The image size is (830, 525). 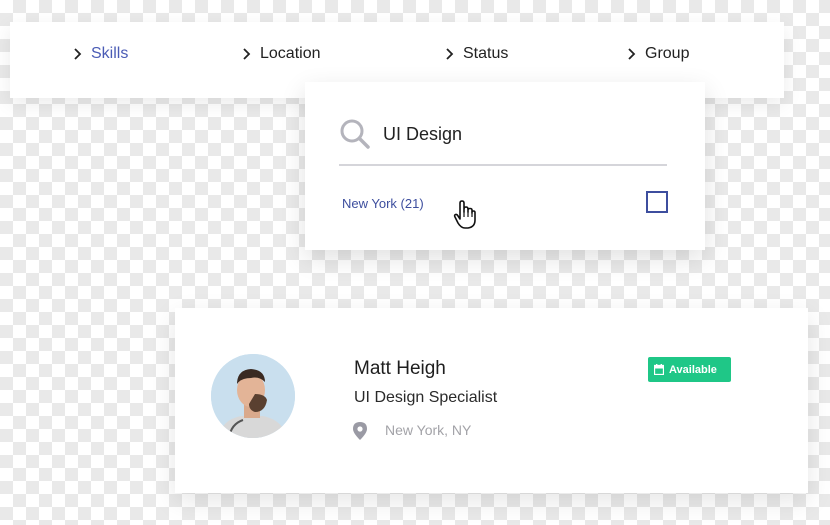 What do you see at coordinates (486, 53) in the screenshot?
I see `filter-status-label: Status` at bounding box center [486, 53].